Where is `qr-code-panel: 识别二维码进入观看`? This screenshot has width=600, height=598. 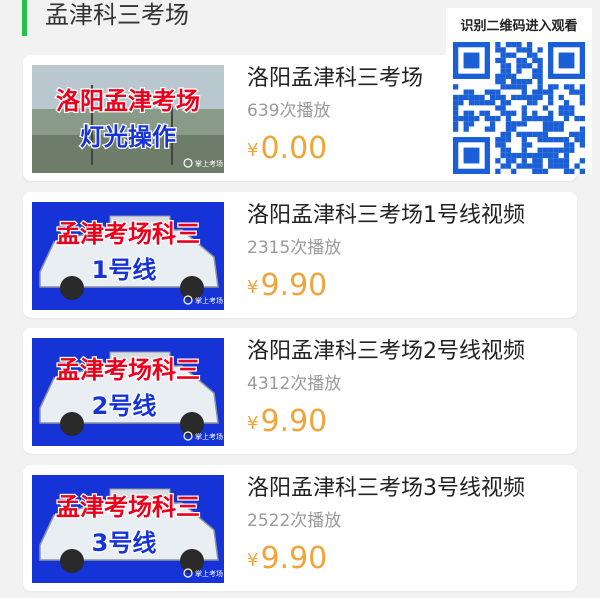 qr-code-panel: 识别二维码进入观看 is located at coordinates (519, 91).